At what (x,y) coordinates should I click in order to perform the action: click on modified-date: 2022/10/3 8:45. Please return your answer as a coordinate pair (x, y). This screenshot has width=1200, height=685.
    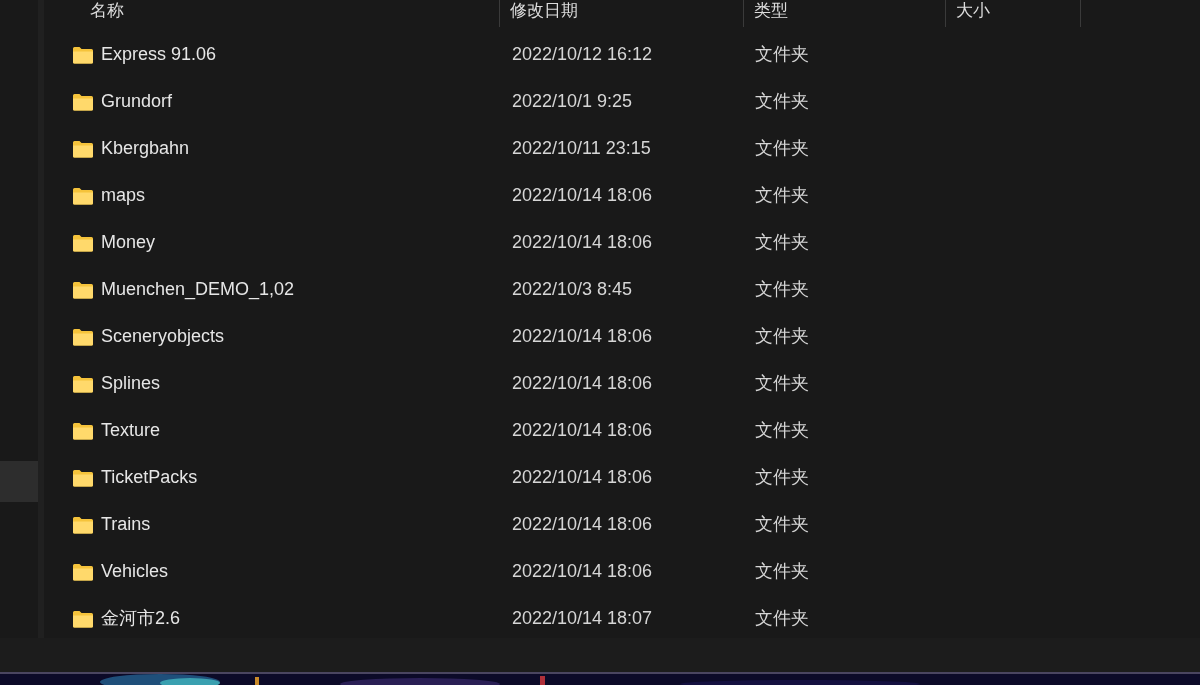
    Looking at the image, I should click on (573, 289).